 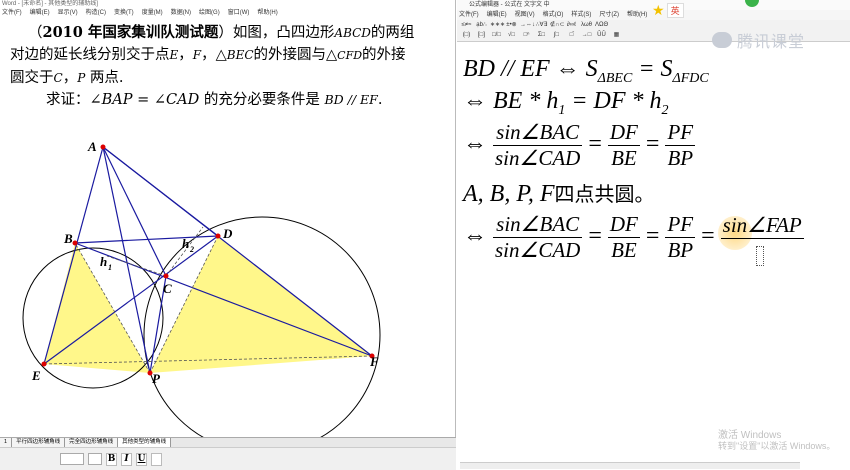 I want to click on label-f: F, so click(x=374, y=361).